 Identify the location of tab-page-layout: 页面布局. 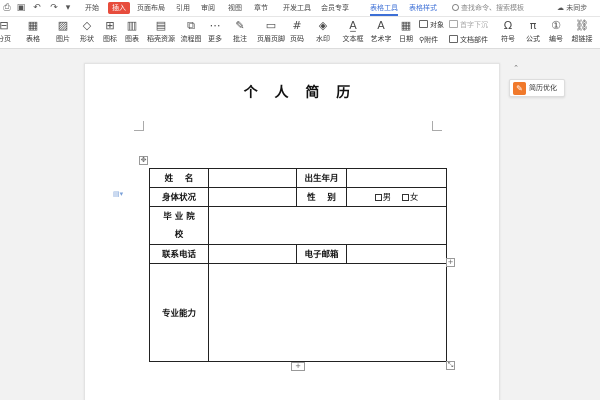
(151, 8).